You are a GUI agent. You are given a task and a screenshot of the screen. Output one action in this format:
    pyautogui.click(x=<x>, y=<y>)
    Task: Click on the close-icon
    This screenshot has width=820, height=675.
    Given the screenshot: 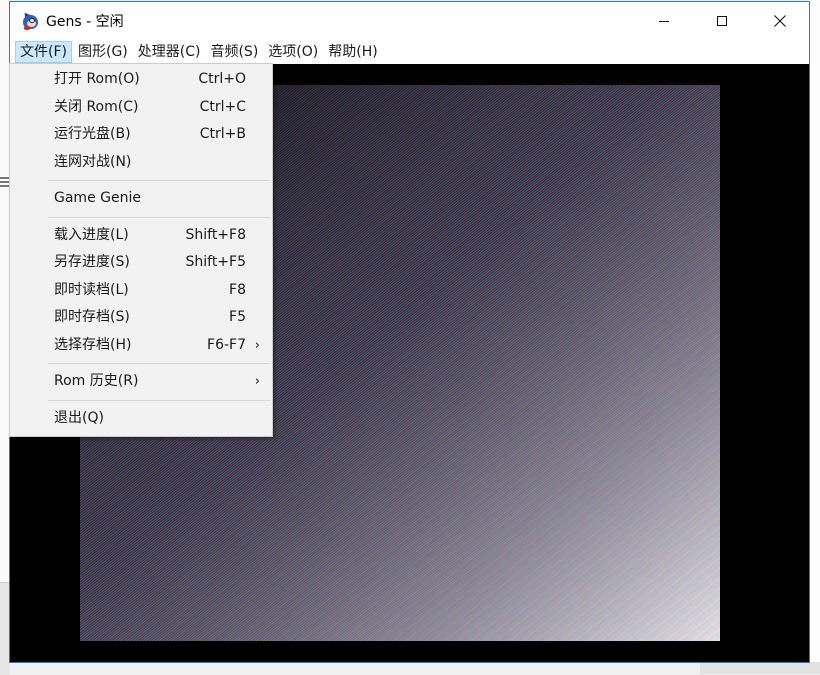 What is the action you would take?
    pyautogui.click(x=780, y=21)
    